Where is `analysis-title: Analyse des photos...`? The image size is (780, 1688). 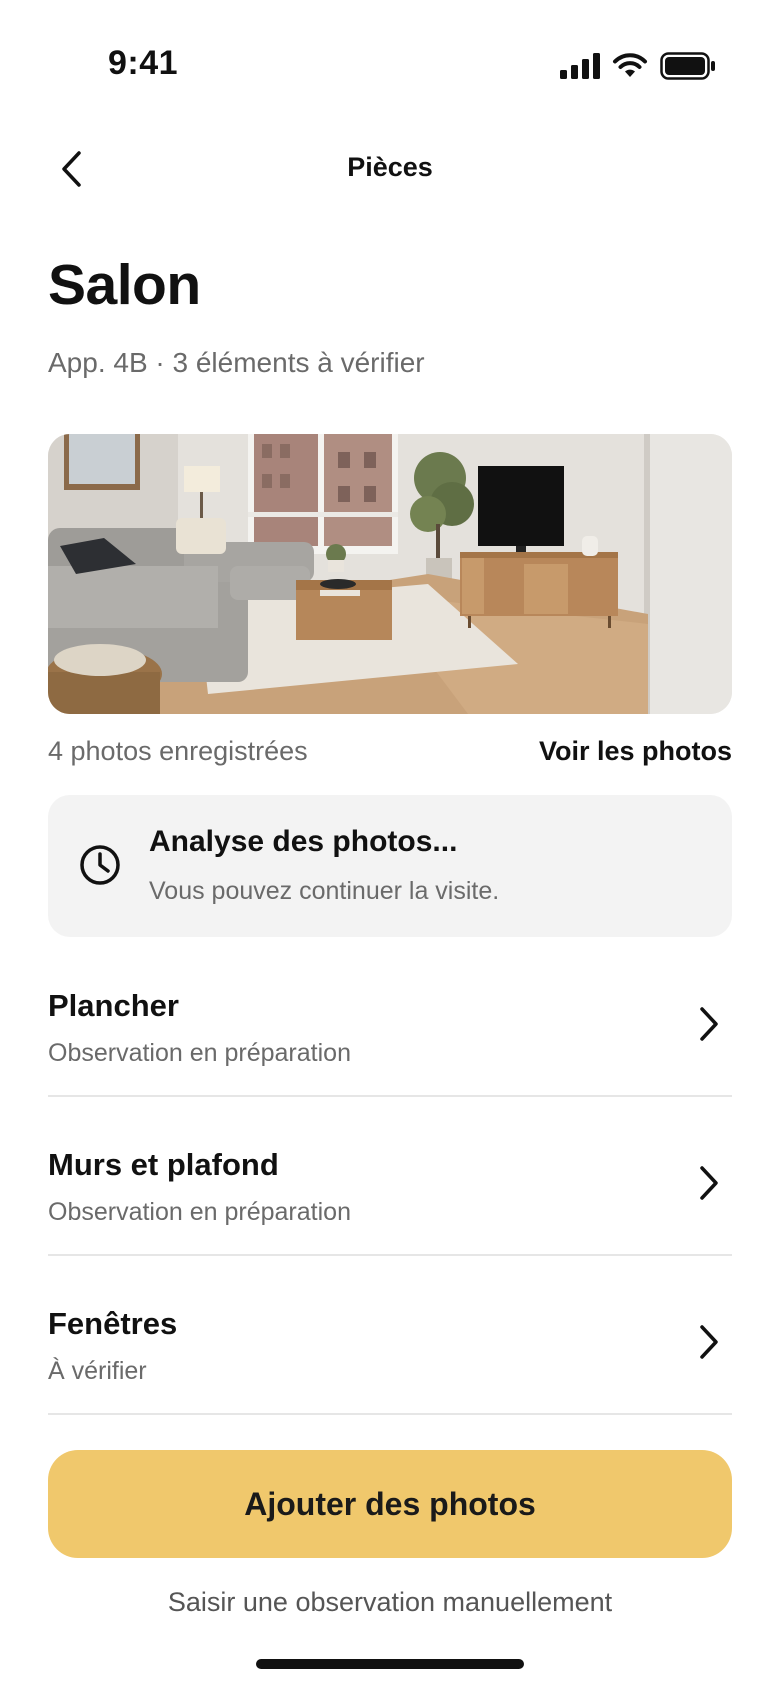 analysis-title: Analyse des photos... is located at coordinates (303, 841).